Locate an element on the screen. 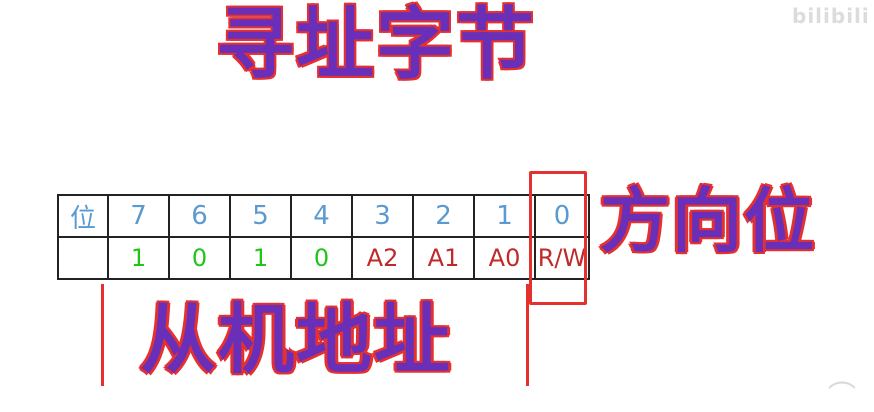  address-byte-table: 位 7 6 5 4 3 2 1 0 1 0 1 0 A2 A1 A0 R/W is located at coordinates (323, 237).